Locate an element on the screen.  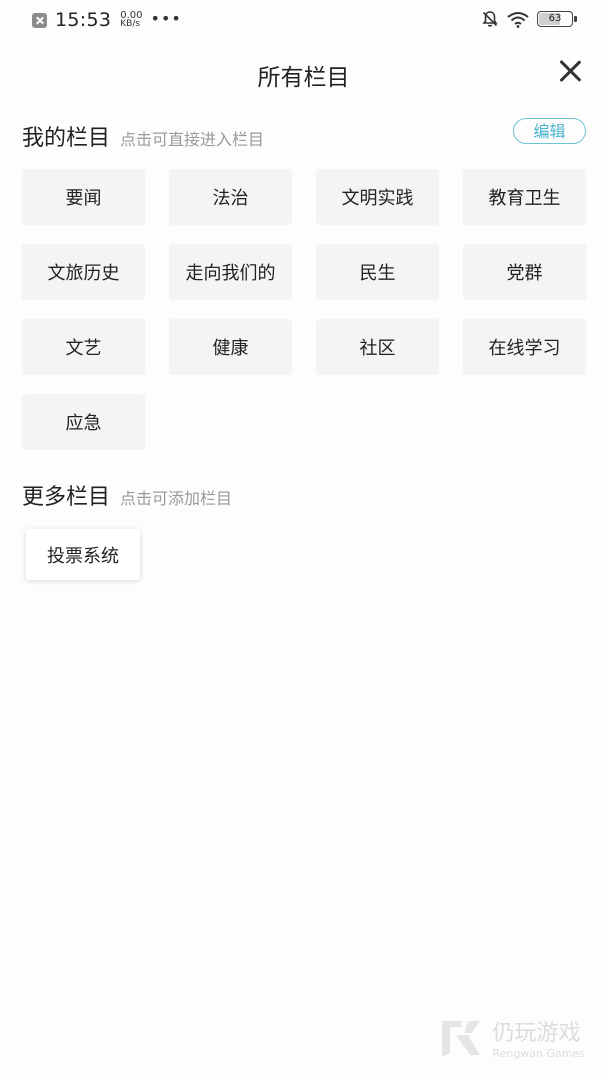
channel-chip: 走向我们的 is located at coordinates (230, 272).